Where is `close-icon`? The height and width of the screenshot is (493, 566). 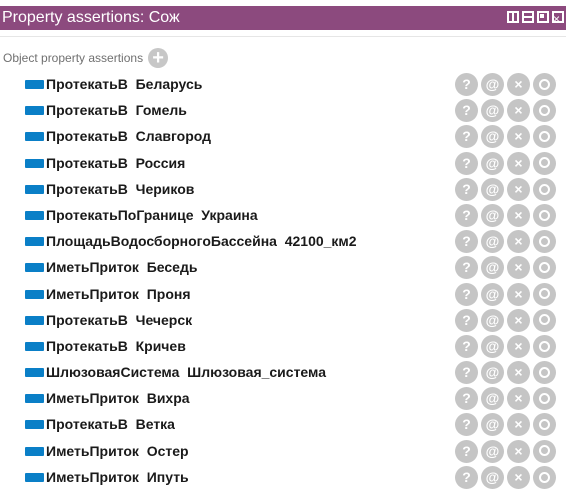 close-icon is located at coordinates (558, 19).